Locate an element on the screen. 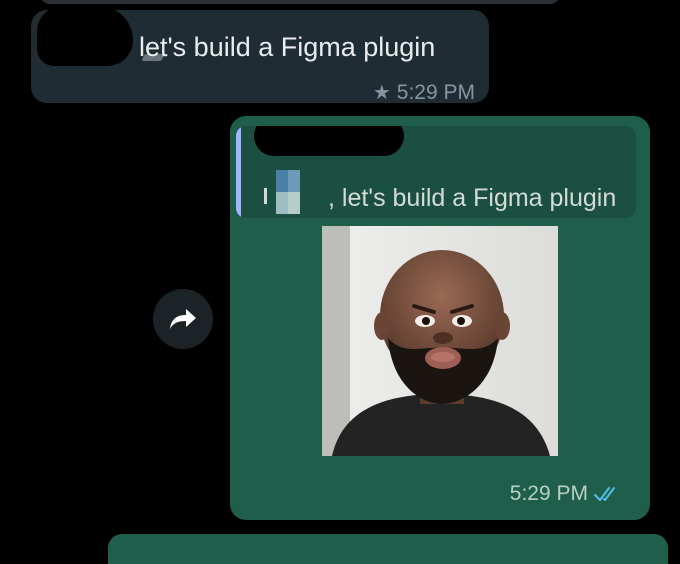 The width and height of the screenshot is (680, 564). next-message-edge is located at coordinates (388, 549).